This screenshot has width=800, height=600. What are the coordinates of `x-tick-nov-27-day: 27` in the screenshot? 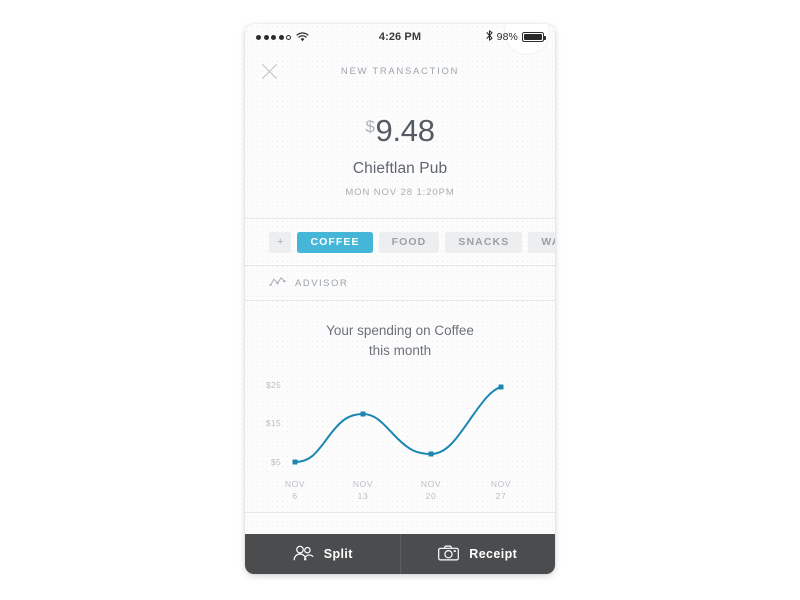 It's located at (501, 496).